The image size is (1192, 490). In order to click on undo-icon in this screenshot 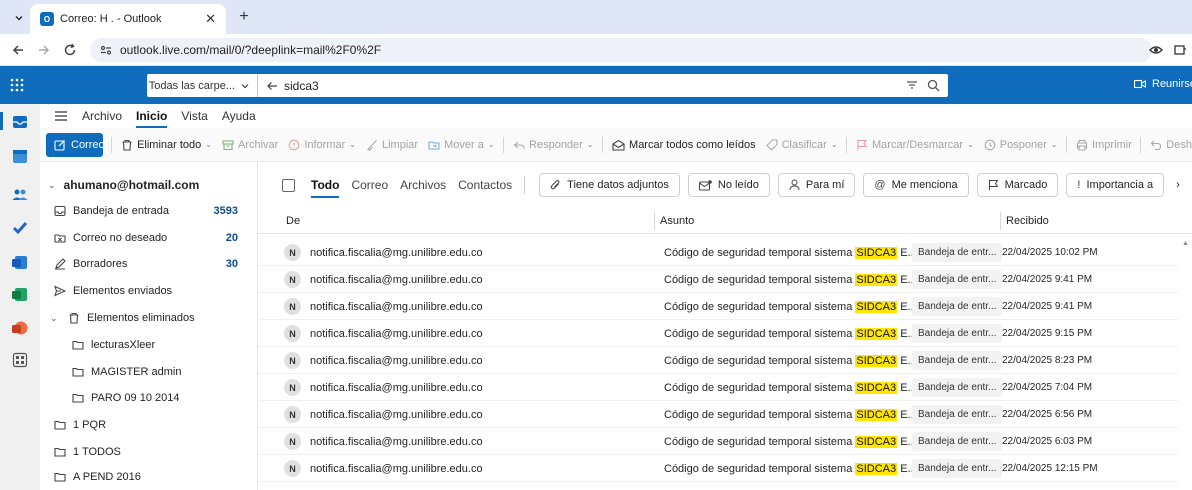, I will do `click(1156, 145)`.